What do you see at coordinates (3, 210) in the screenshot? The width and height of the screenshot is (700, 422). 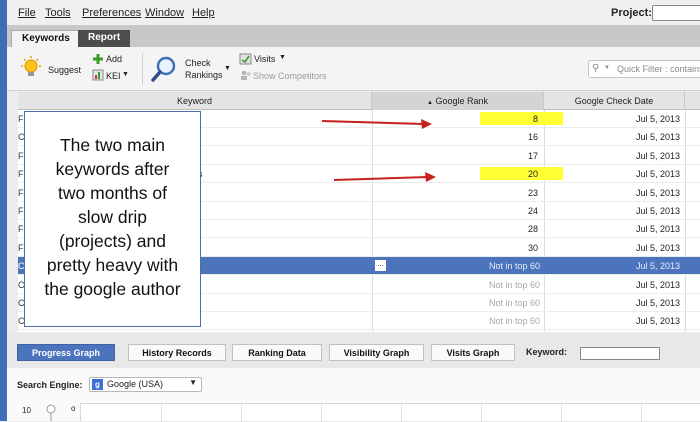 I see `left-accent-bar` at bounding box center [3, 210].